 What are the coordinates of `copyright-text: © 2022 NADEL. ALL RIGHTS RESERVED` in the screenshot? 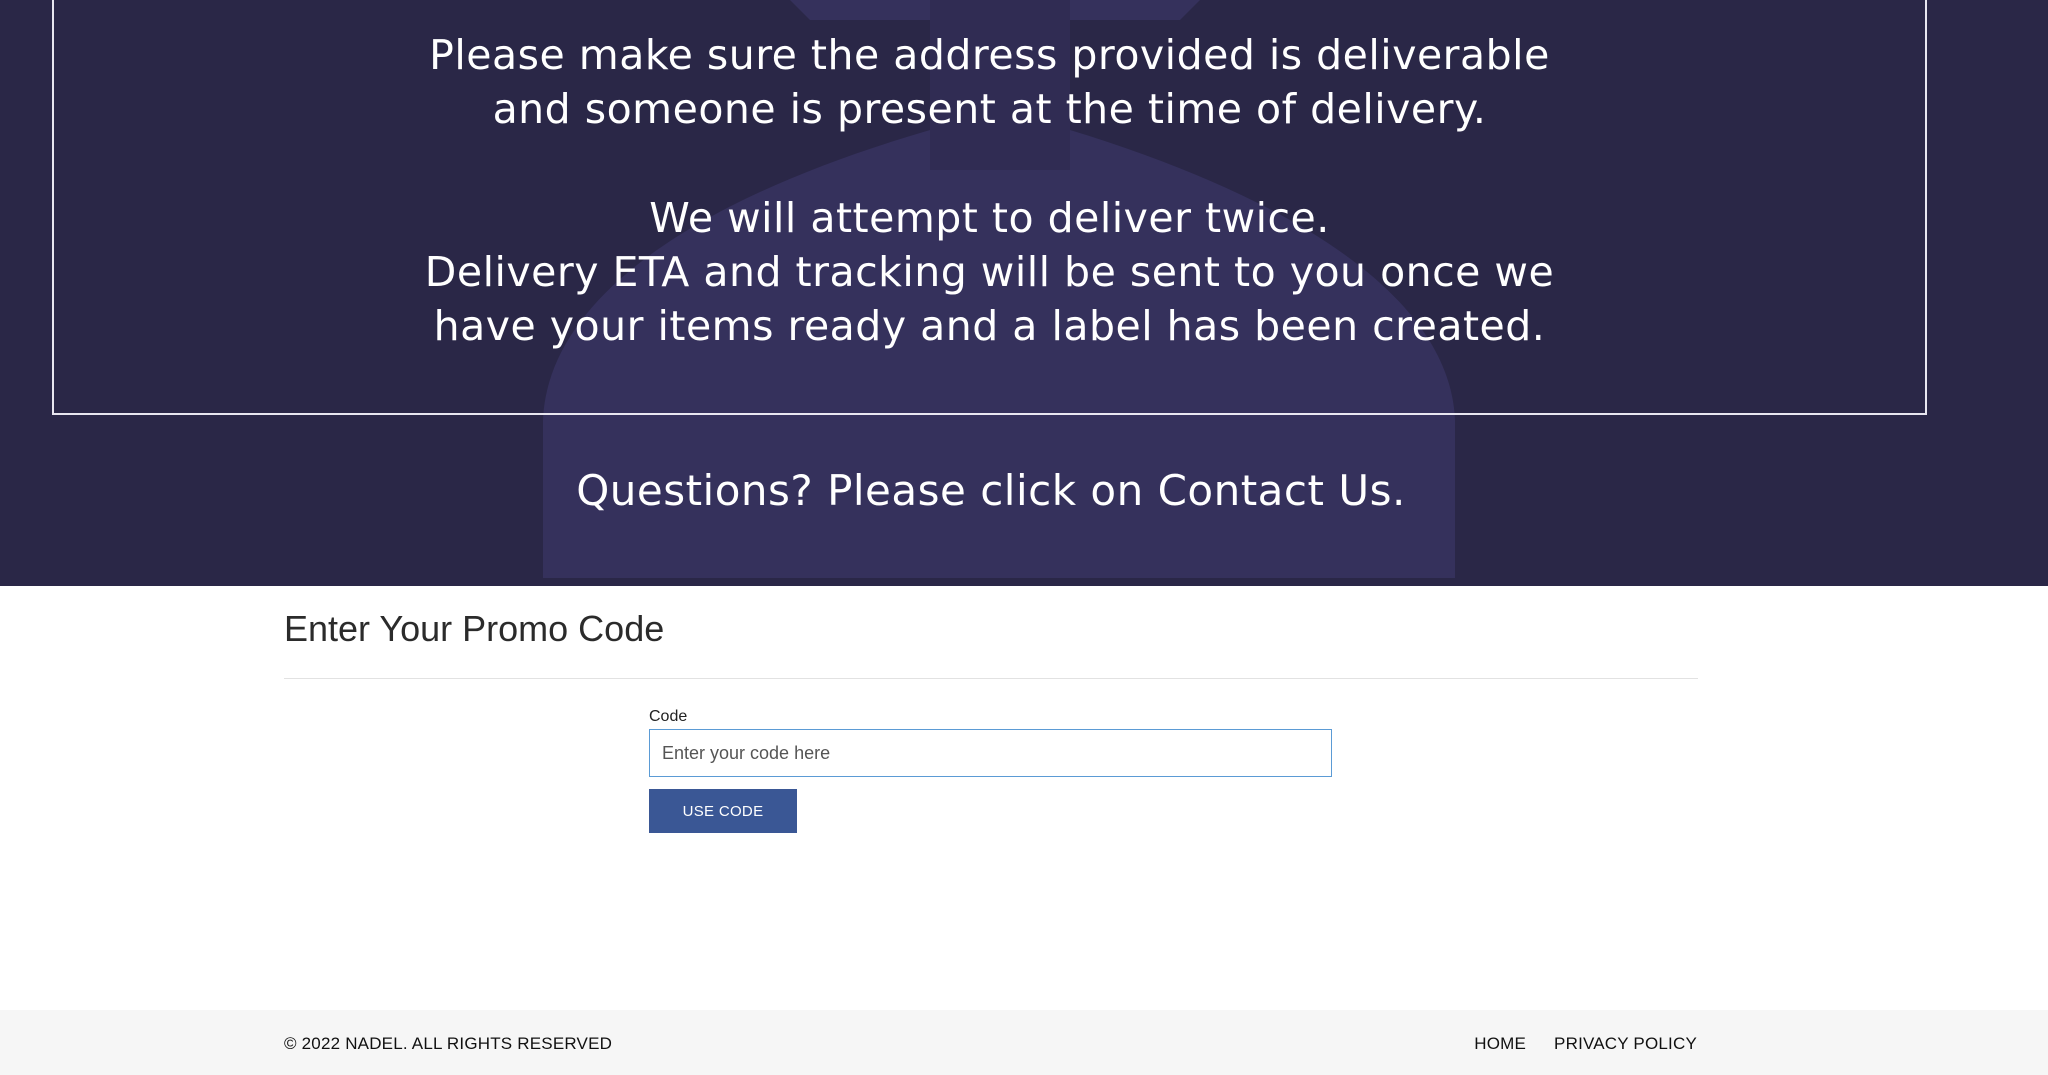 It's located at (448, 1043).